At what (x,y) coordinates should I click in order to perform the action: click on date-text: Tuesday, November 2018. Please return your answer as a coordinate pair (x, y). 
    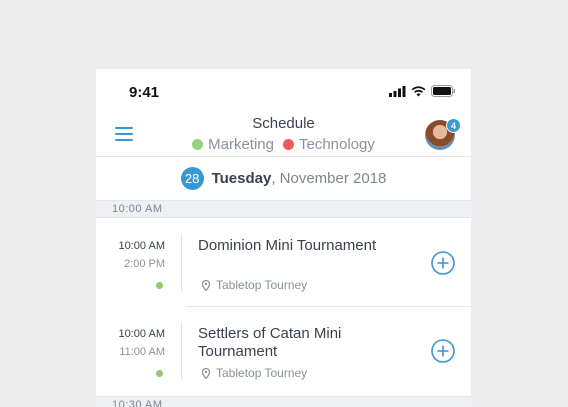
    Looking at the image, I should click on (299, 178).